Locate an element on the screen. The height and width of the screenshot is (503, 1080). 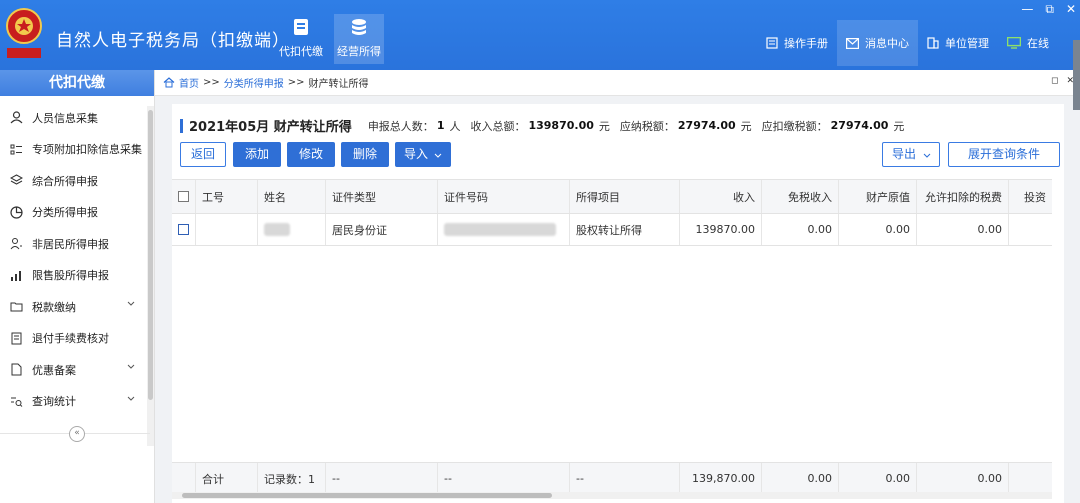
close-button: ✕ is located at coordinates (1071, 9).